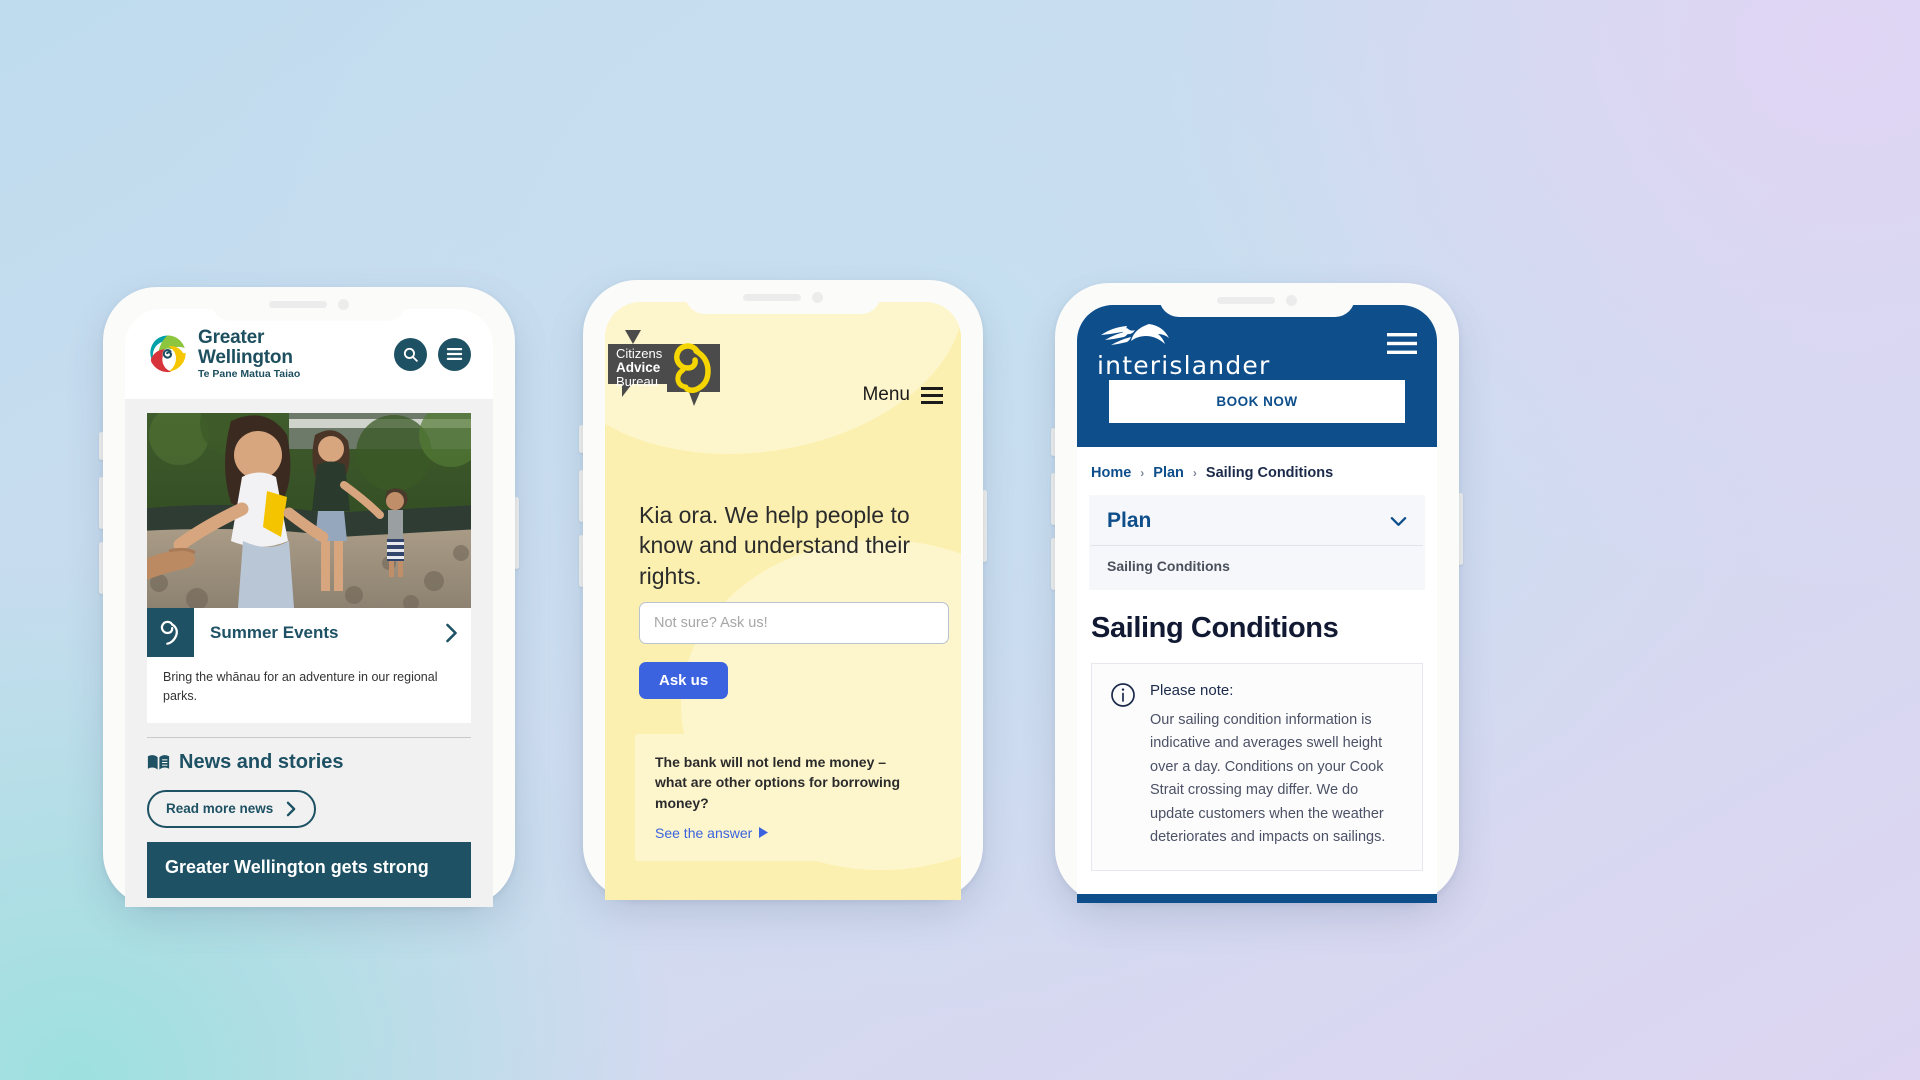 This screenshot has width=1920, height=1080. I want to click on read-more-news-label: Read more news, so click(220, 809).